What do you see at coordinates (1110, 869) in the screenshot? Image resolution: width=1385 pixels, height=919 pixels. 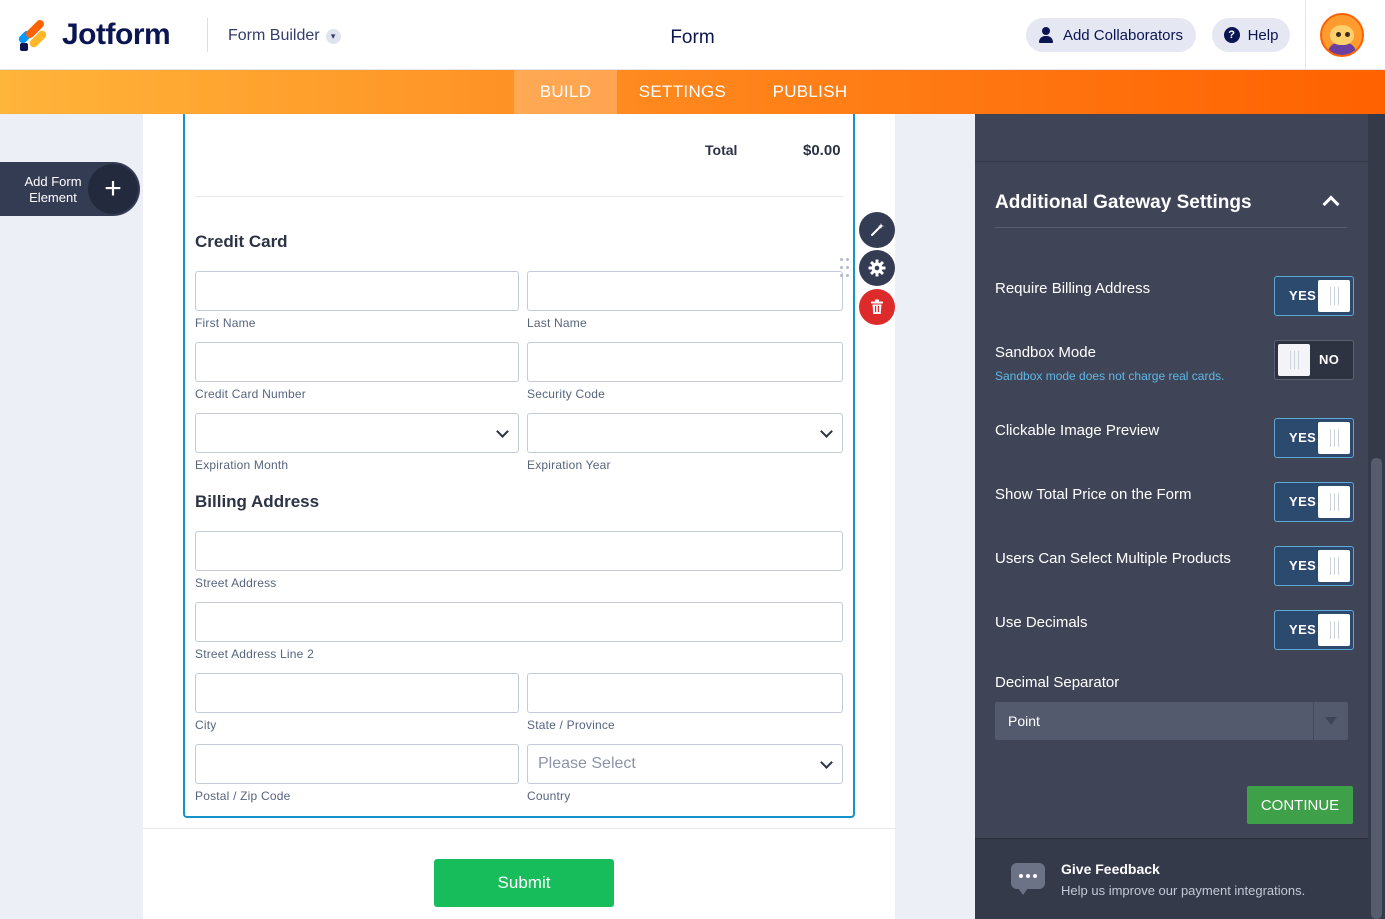 I see `feedback-title: Give Feedback` at bounding box center [1110, 869].